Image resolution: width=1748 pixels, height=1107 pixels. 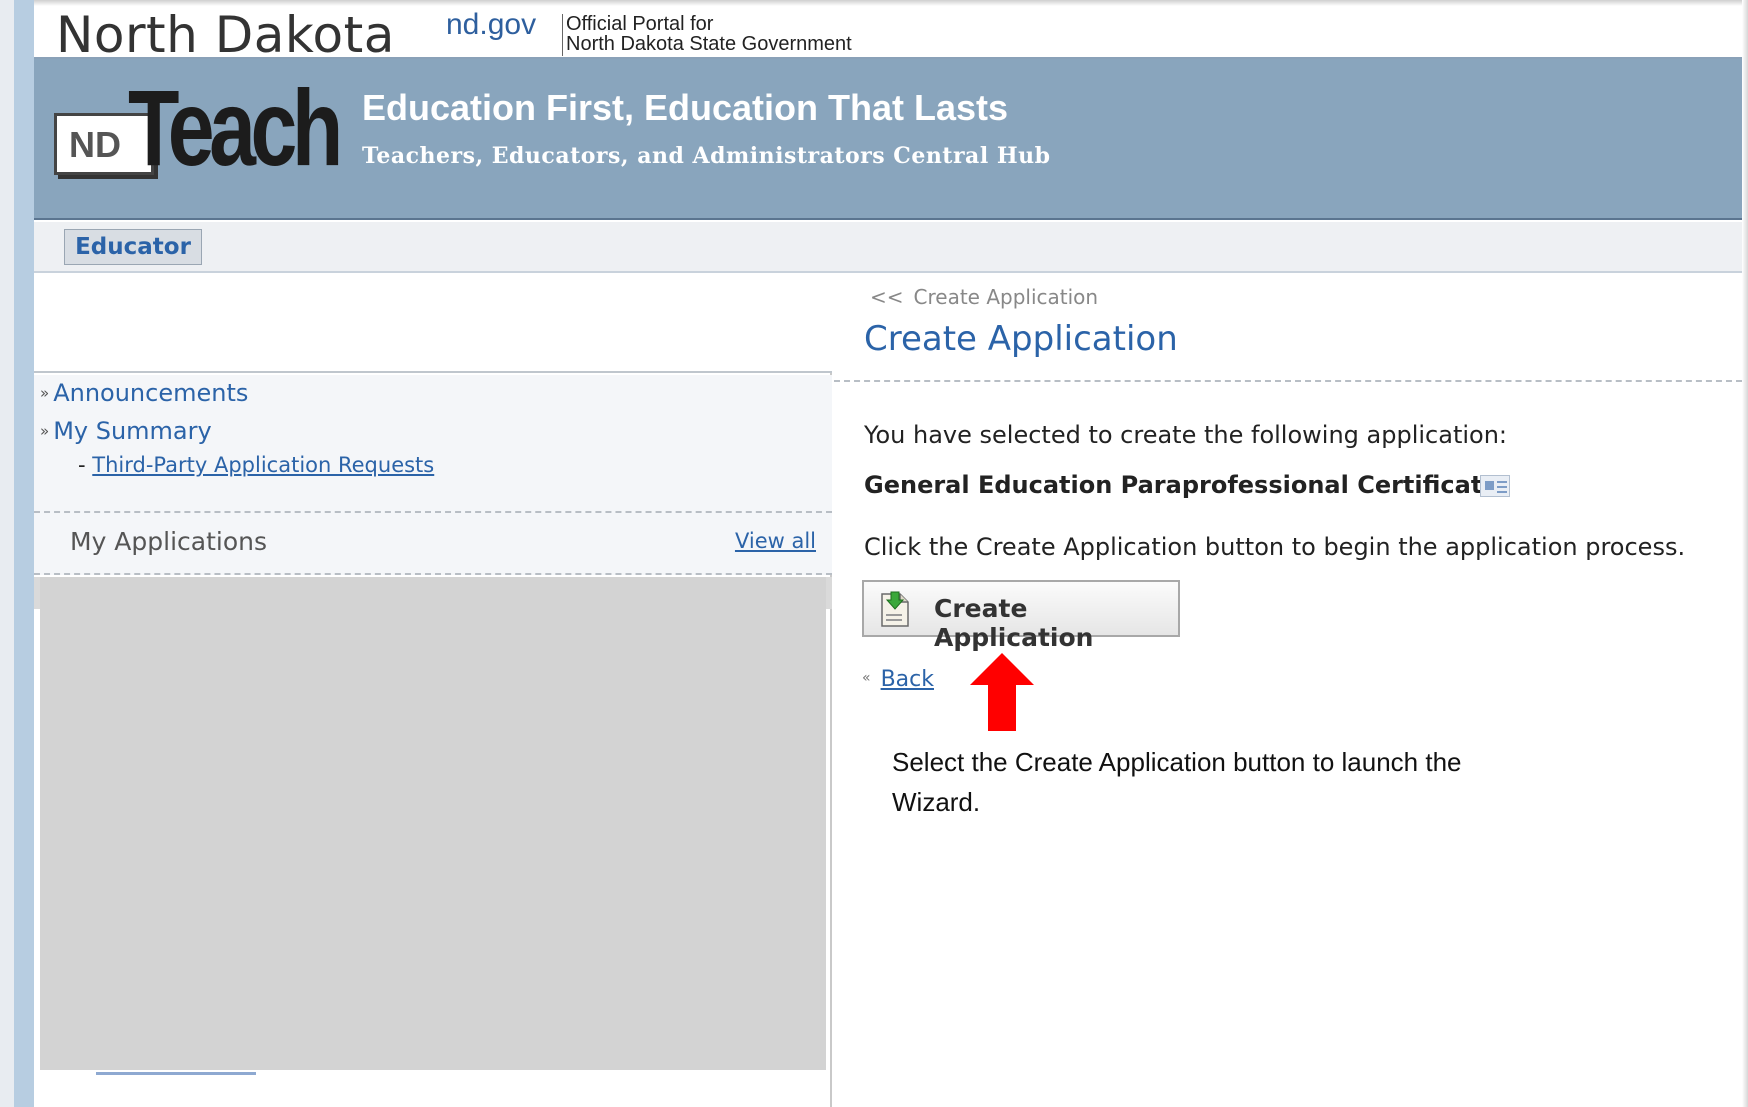 I want to click on sidebar-item-announcements: » Announcements, so click(x=144, y=393).